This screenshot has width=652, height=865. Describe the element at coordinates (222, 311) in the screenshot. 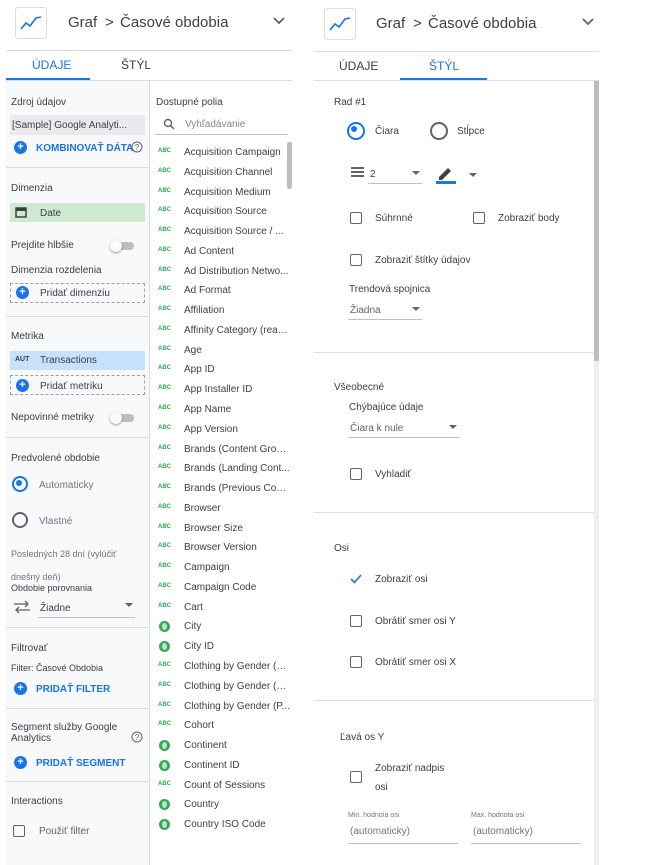

I see `field-list-item: ABC Affiliation` at that location.